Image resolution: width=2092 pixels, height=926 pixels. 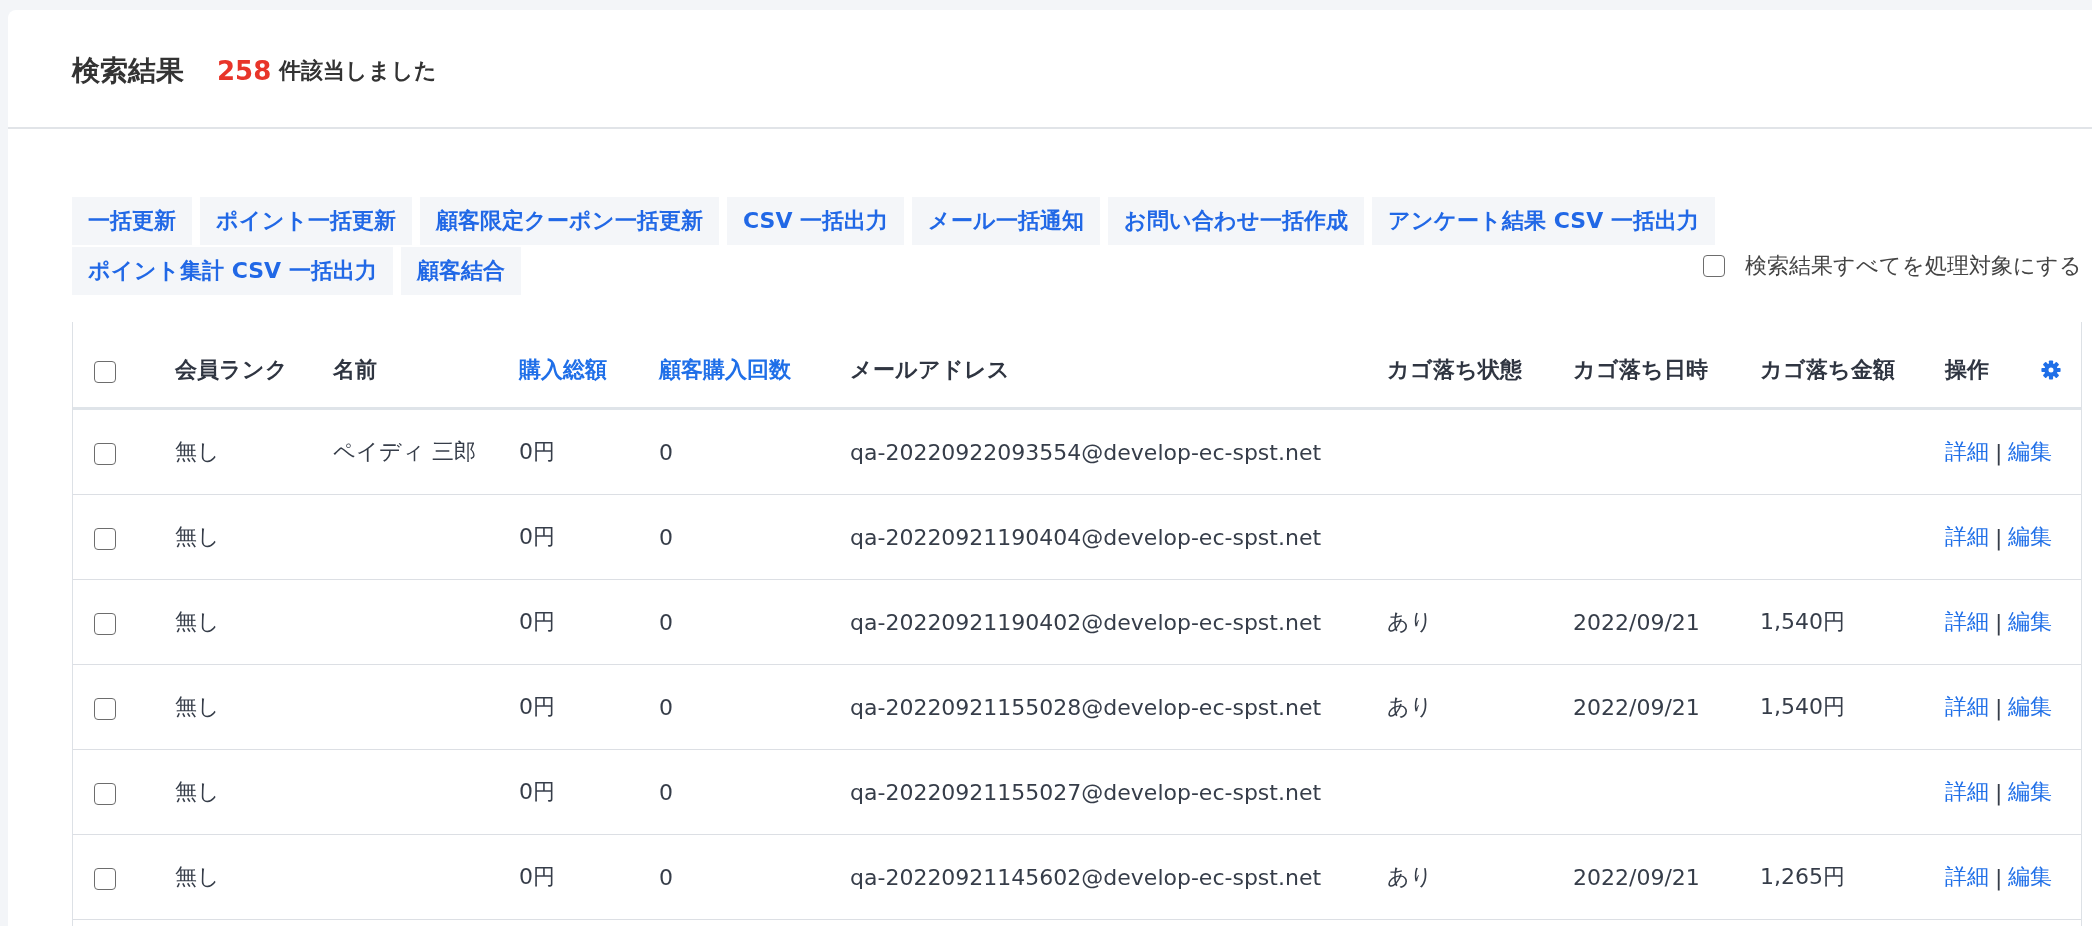 What do you see at coordinates (1543, 221) in the screenshot?
I see `bulk-action-button: アンケート結果 CSV 一括出力` at bounding box center [1543, 221].